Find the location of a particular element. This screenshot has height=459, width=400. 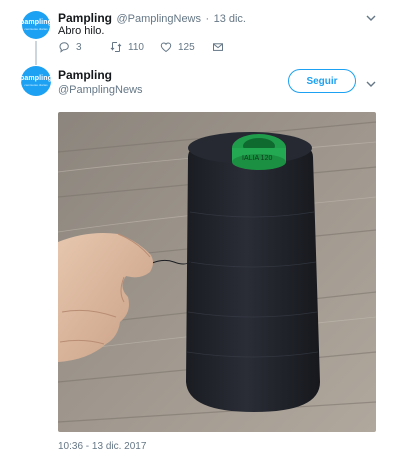

like-count: 125 is located at coordinates (186, 47).